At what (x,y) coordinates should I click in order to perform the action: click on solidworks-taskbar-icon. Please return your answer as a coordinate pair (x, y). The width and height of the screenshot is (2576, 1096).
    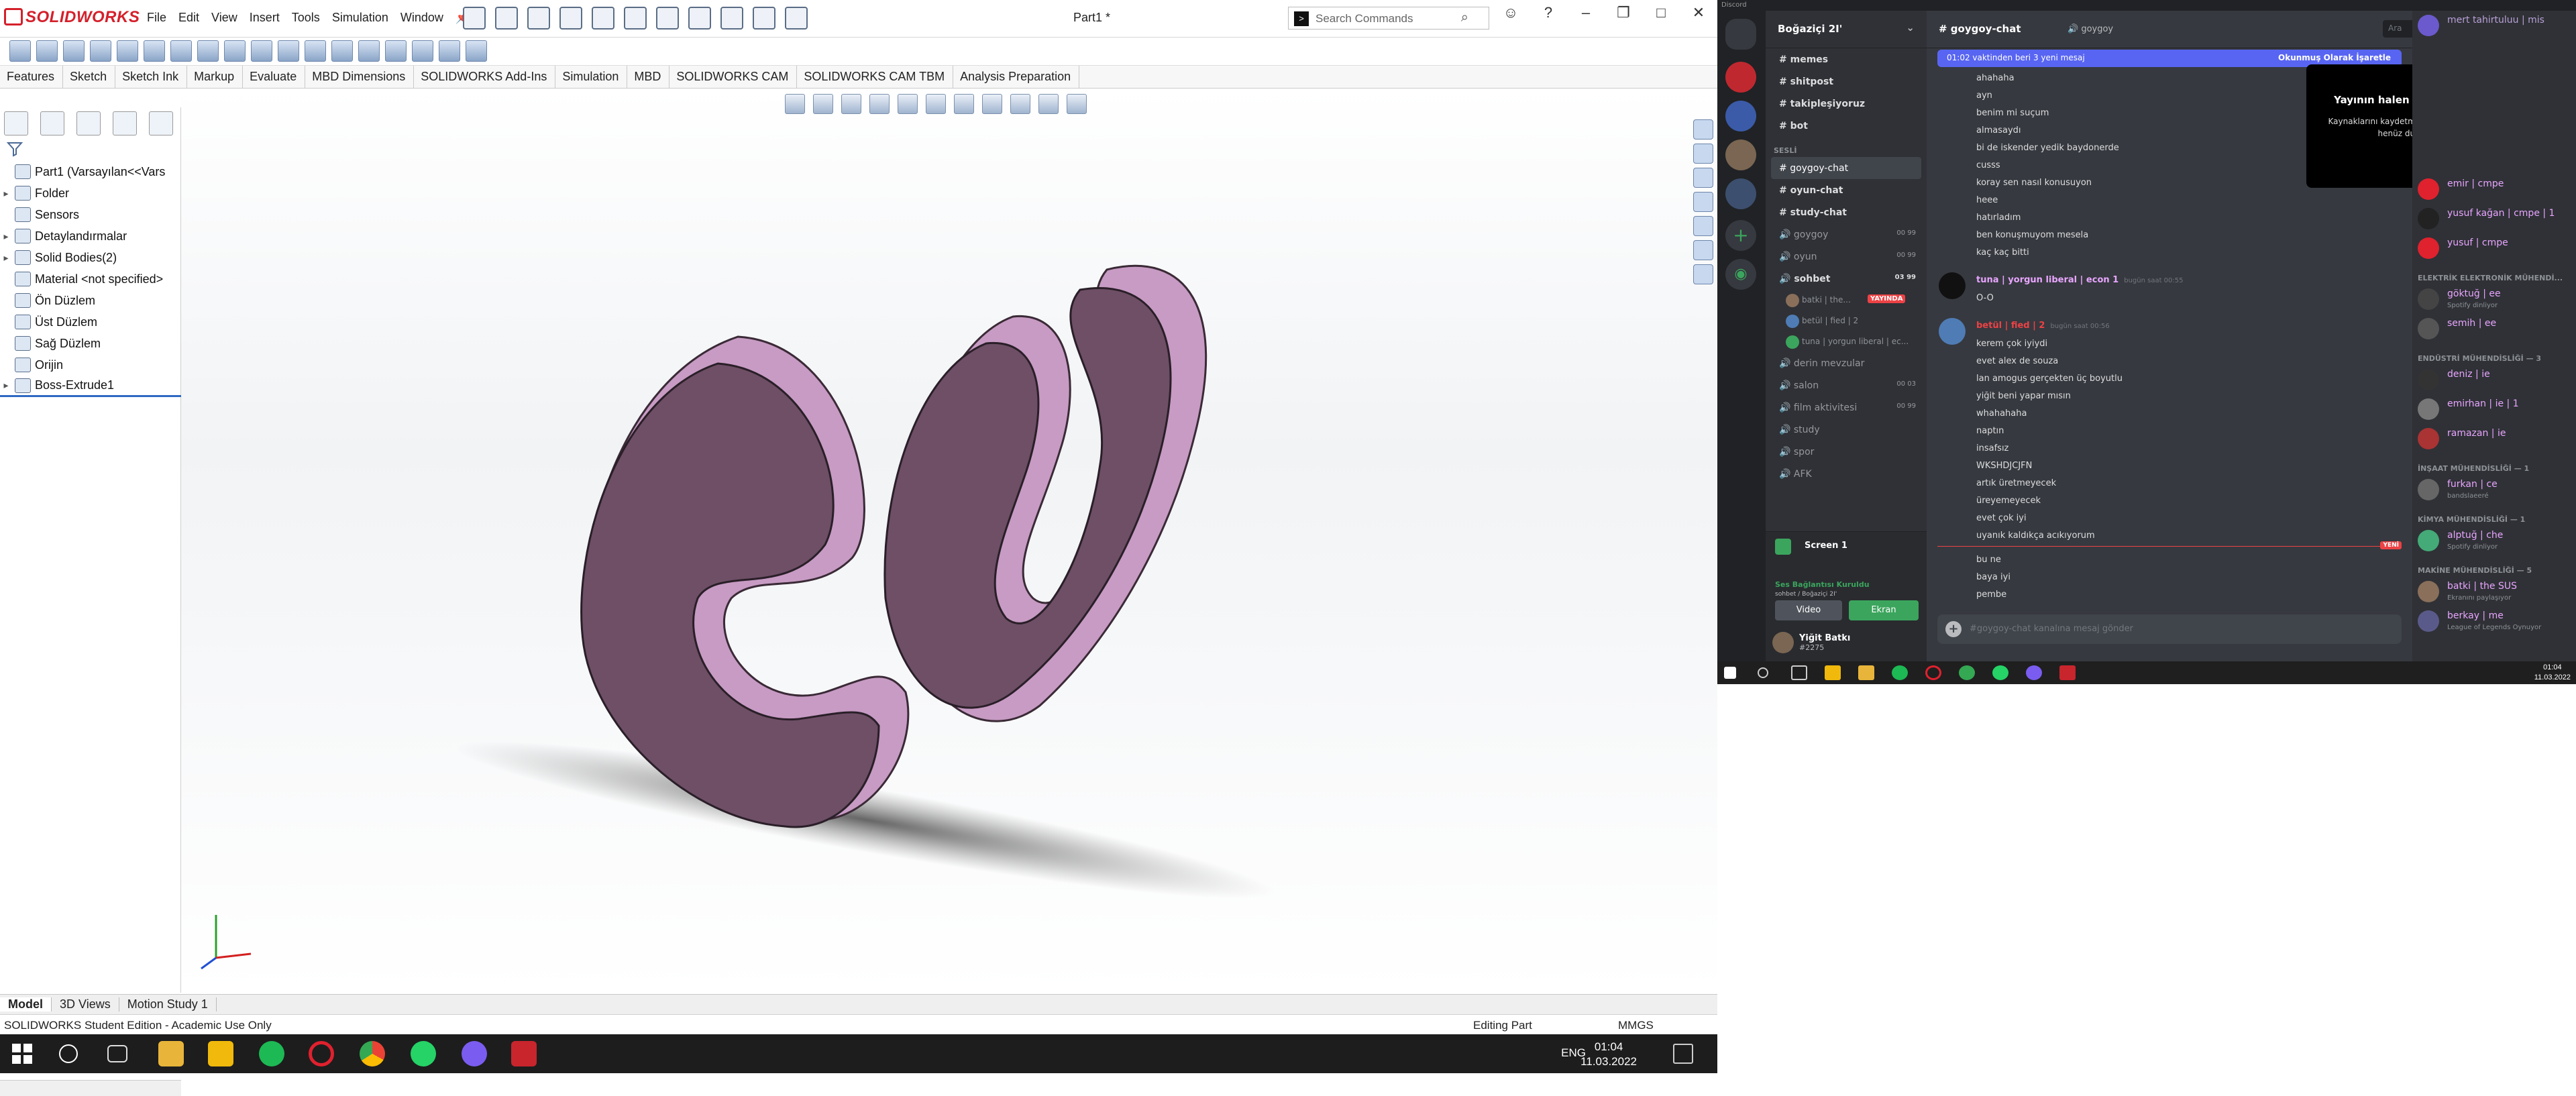
    Looking at the image, I should click on (524, 1053).